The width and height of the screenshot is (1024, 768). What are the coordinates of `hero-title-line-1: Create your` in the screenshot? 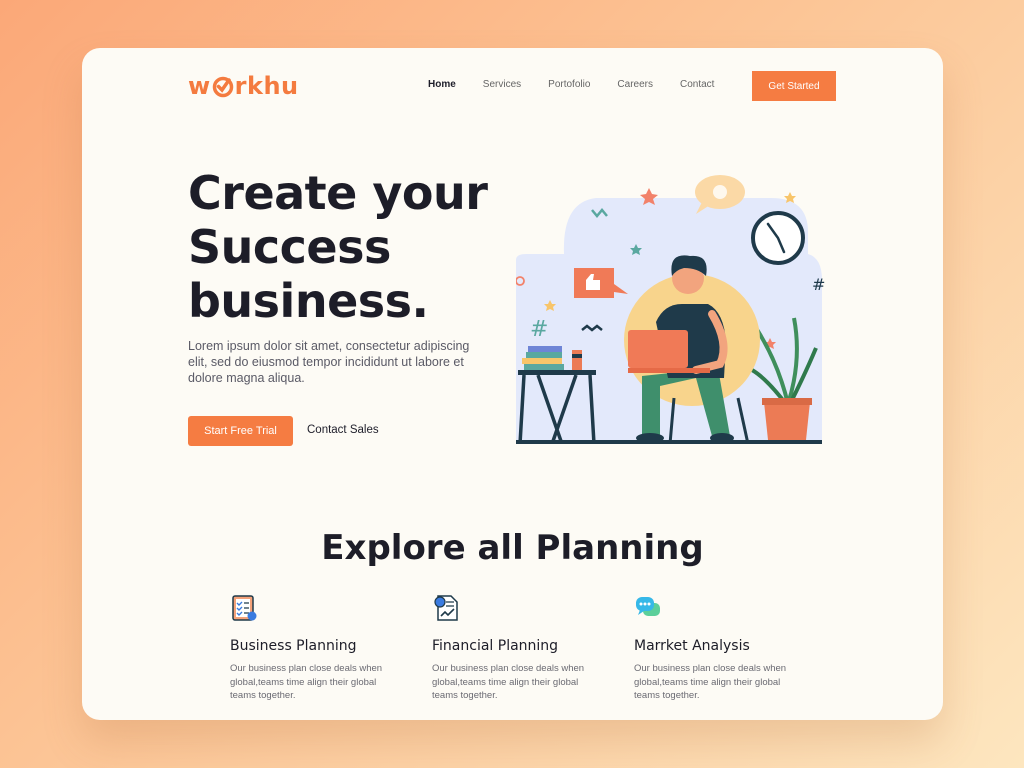 It's located at (338, 193).